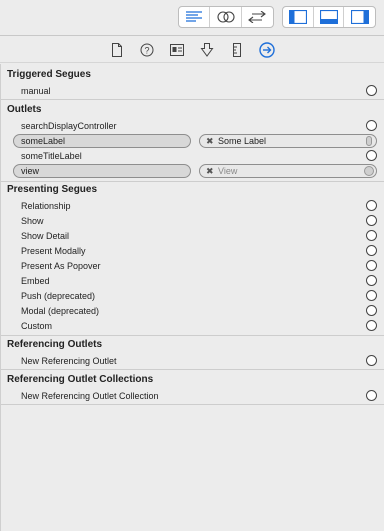 This screenshot has height=531, width=384. I want to click on identity-inspector-icon, so click(177, 50).